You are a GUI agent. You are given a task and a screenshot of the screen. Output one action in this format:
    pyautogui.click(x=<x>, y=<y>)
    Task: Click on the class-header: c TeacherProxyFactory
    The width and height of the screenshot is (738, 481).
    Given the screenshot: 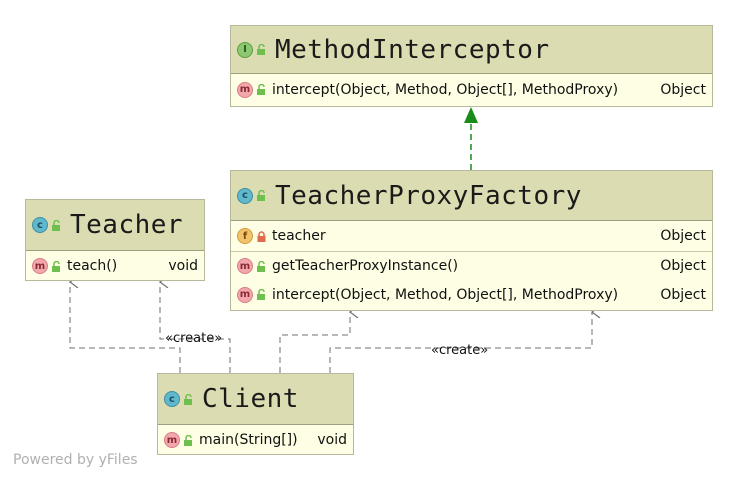 What is the action you would take?
    pyautogui.click(x=471, y=196)
    